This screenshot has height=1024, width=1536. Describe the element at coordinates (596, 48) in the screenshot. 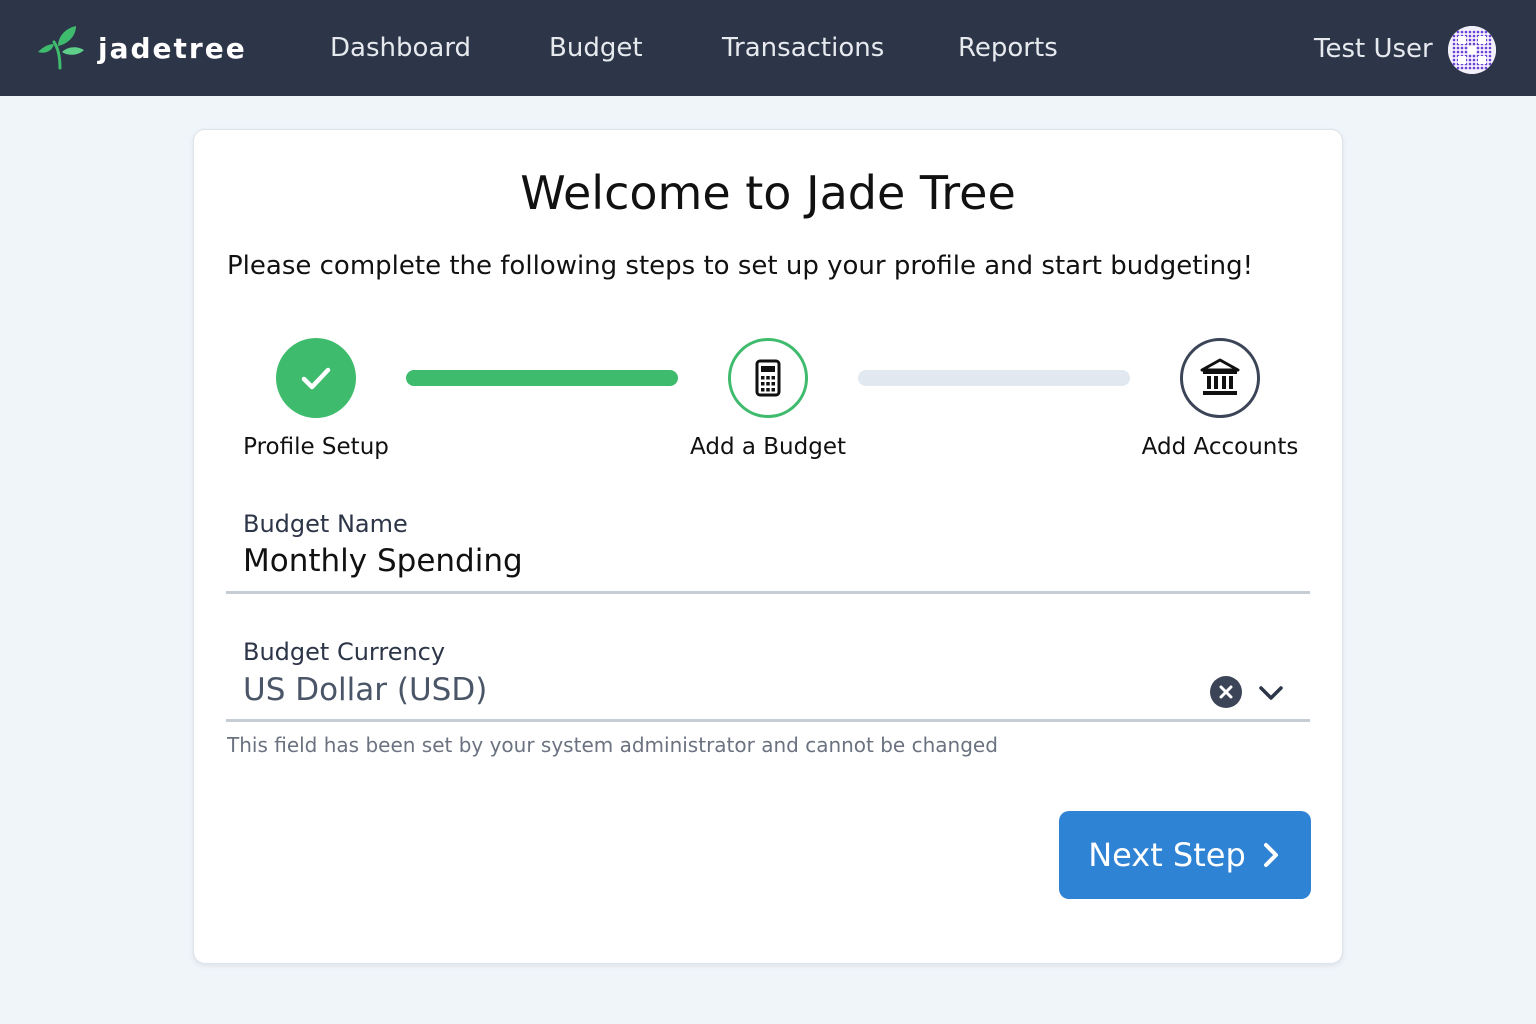

I see `nav-budget: Budget` at that location.